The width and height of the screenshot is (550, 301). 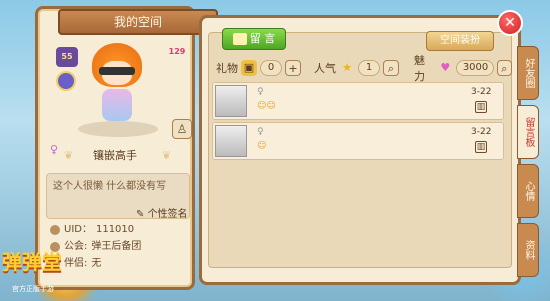 What do you see at coordinates (460, 41) in the screenshot?
I see `space-decorate-button: 空间装扮` at bounding box center [460, 41].